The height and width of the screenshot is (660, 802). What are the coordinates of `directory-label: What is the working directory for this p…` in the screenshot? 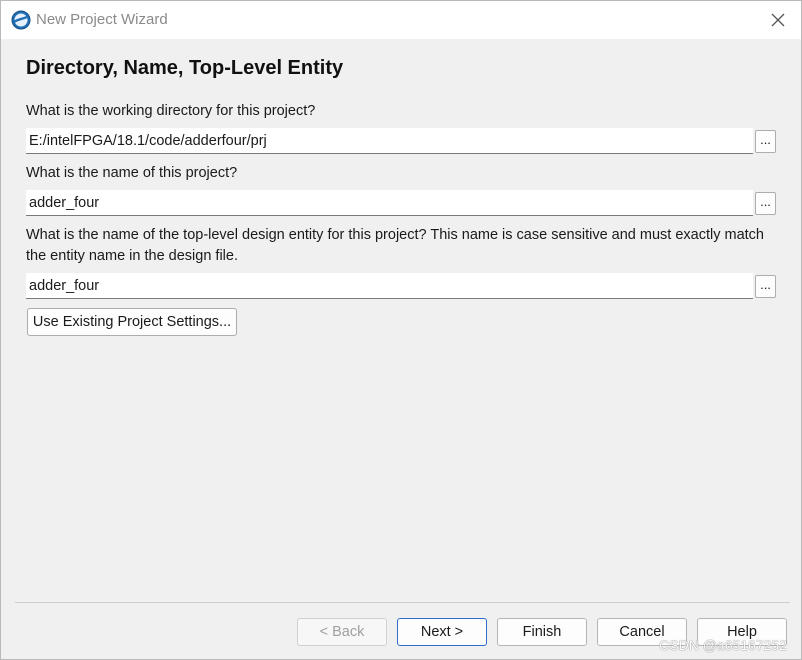 It's located at (171, 111).